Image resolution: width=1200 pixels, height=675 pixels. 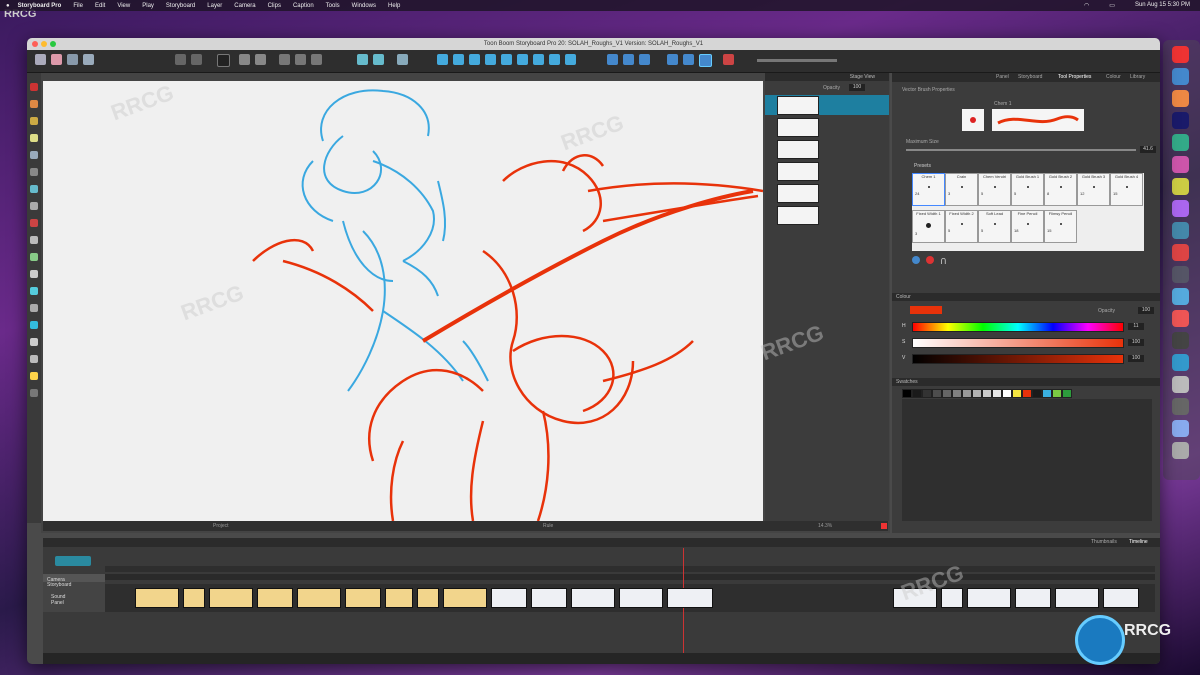 What do you see at coordinates (570, 59) in the screenshot?
I see `layer-2-icon` at bounding box center [570, 59].